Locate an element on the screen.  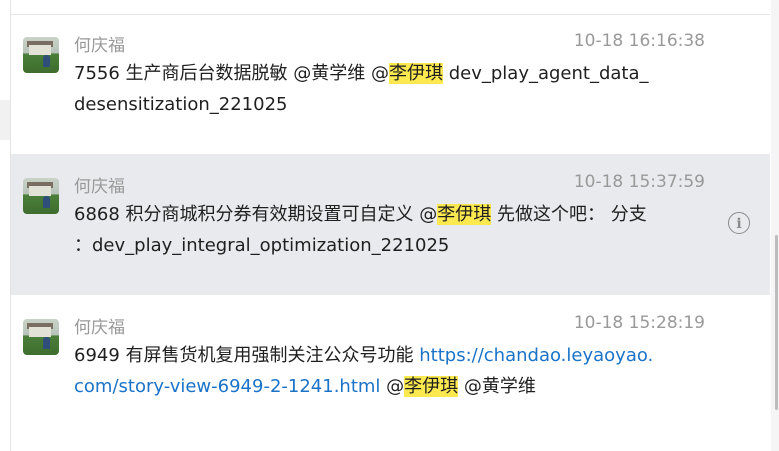
divider is located at coordinates (390, 14).